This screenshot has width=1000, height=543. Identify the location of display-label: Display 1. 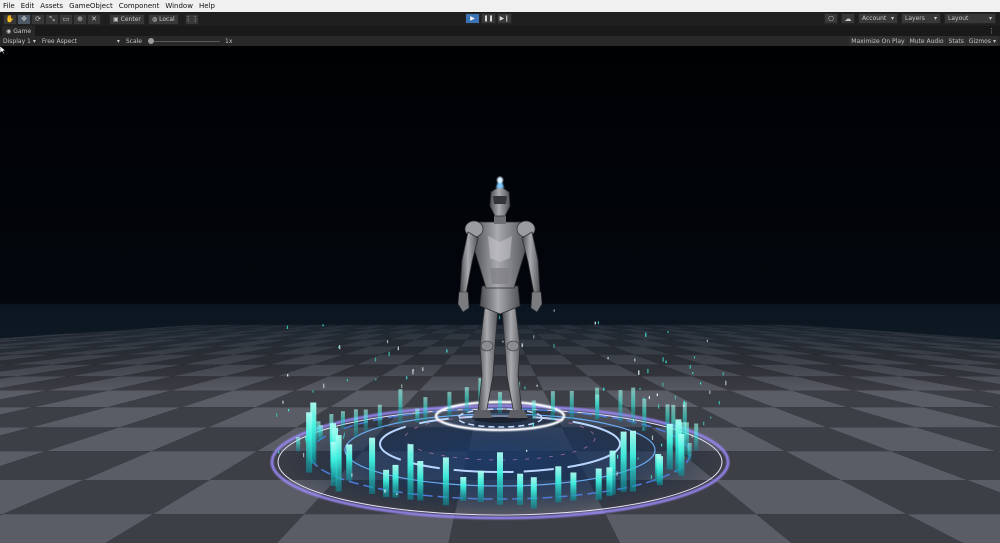
(17, 41).